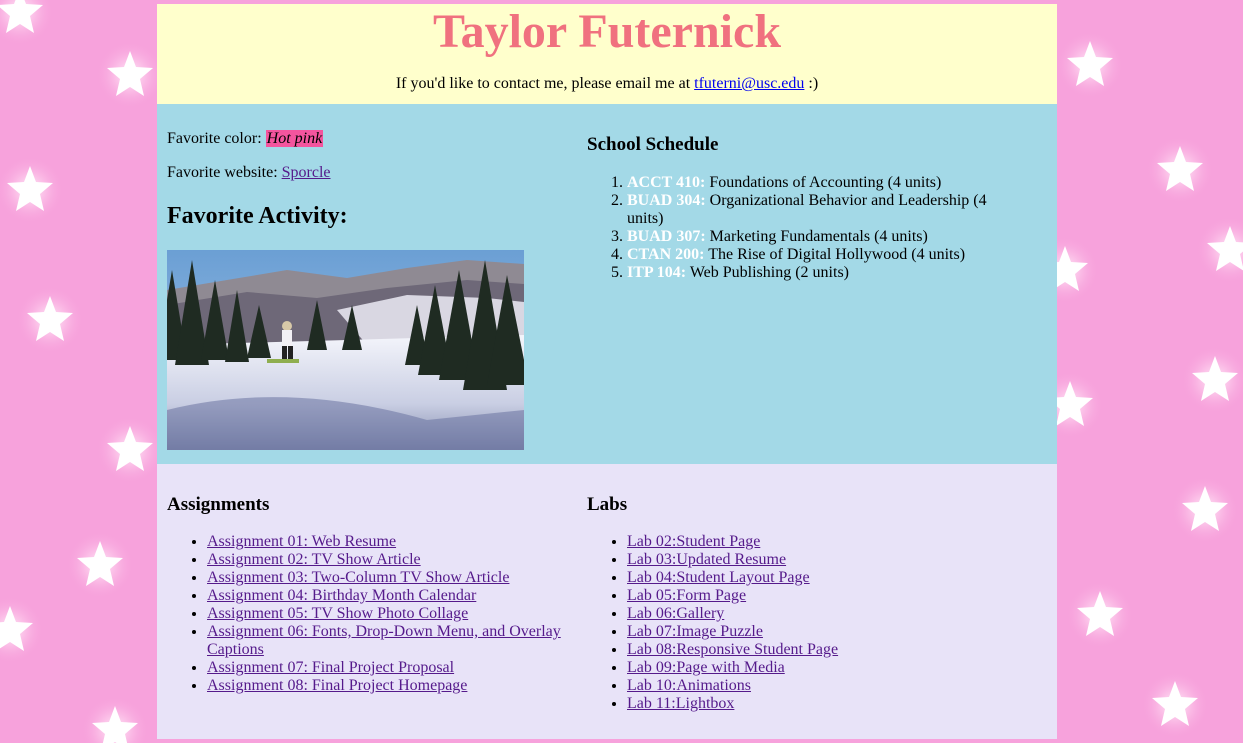 The width and height of the screenshot is (1243, 743). I want to click on assignment-link: Assignment 02: TV Show Article, so click(314, 559).